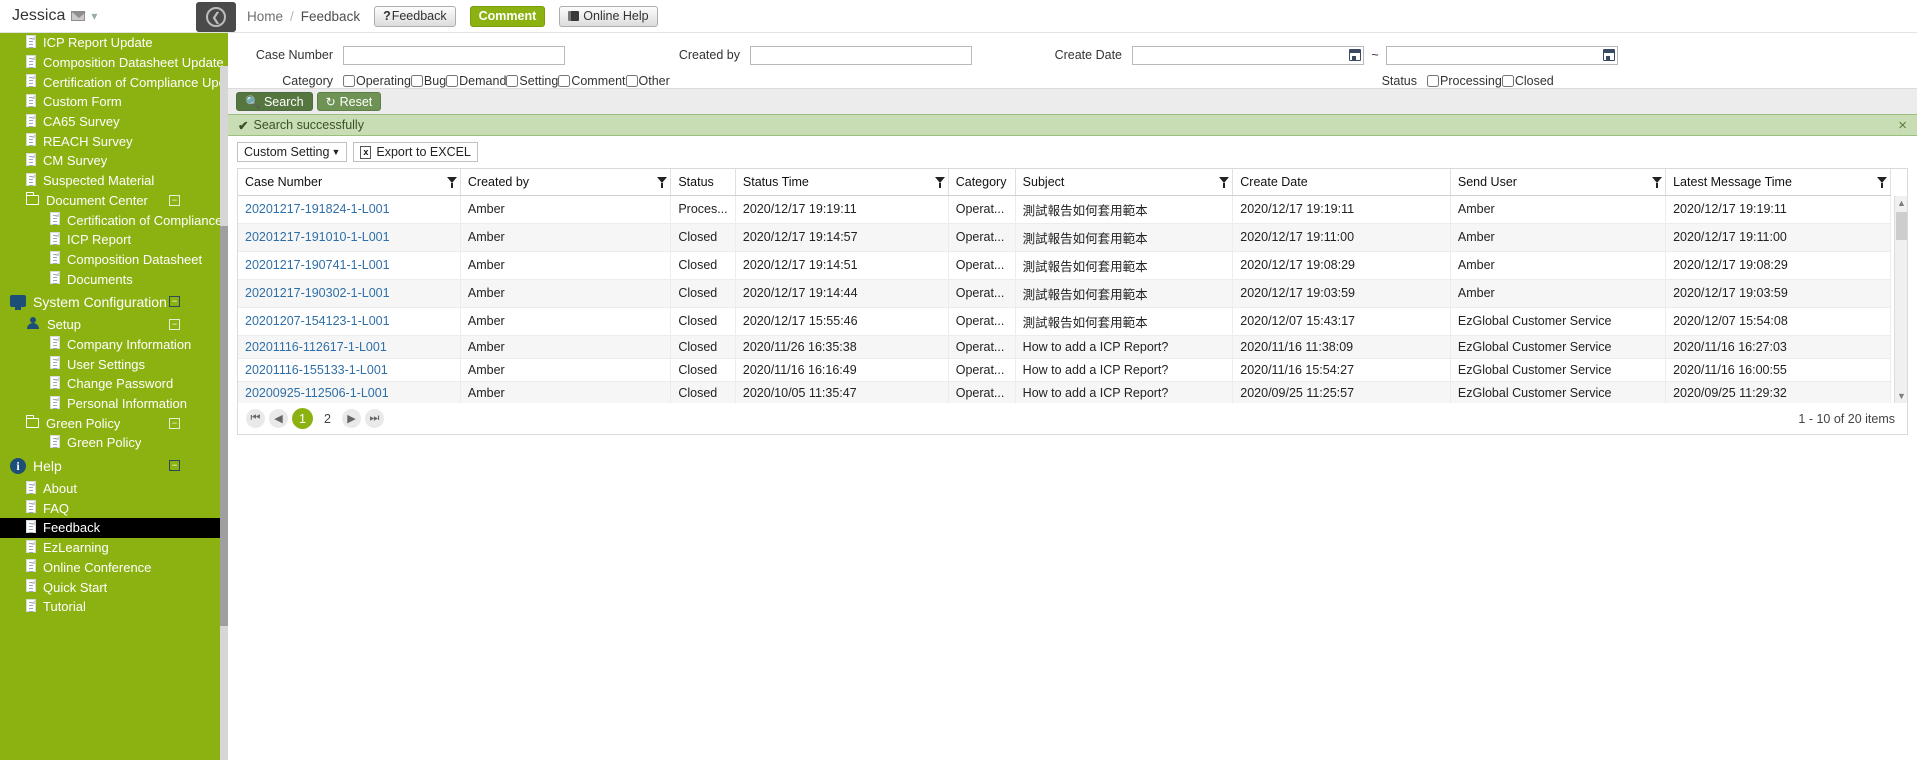 The height and width of the screenshot is (760, 1917). What do you see at coordinates (114, 489) in the screenshot?
I see `sidebar-item-about: About` at bounding box center [114, 489].